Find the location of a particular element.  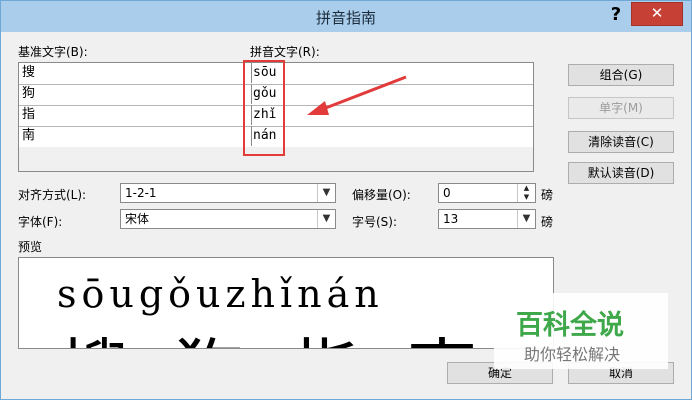

dialog-title: 拼音指南 is located at coordinates (345, 18).